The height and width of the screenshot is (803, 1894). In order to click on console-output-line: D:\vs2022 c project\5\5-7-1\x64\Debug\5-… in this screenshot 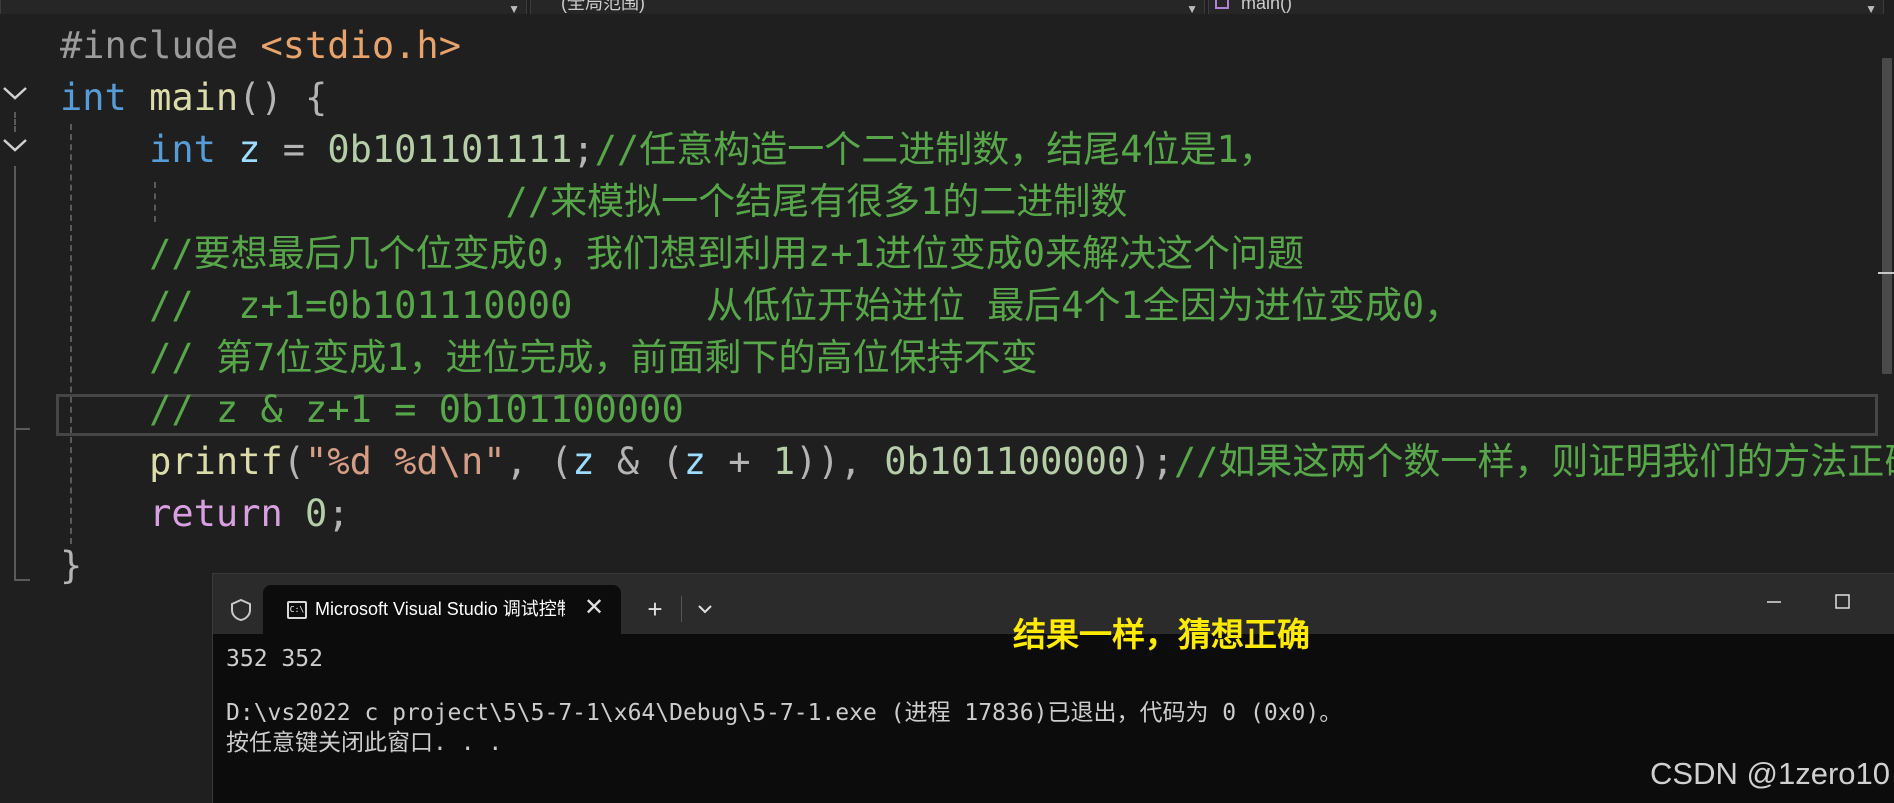, I will do `click(784, 713)`.